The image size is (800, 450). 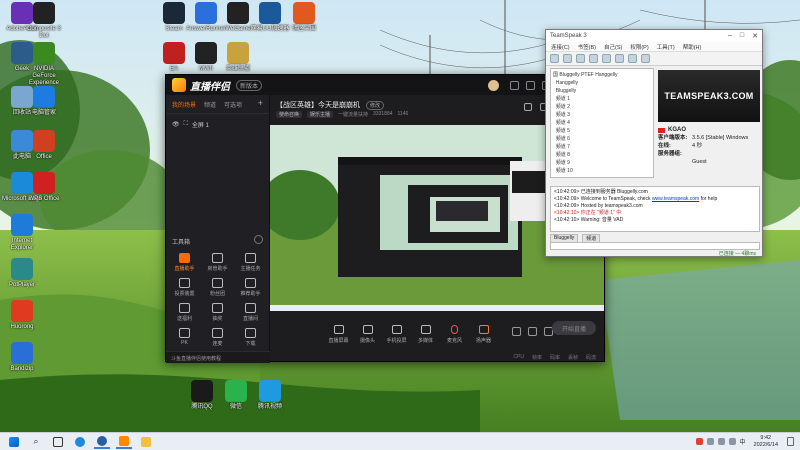 I want to click on control-screen: 直播屏幕, so click(x=338, y=334).